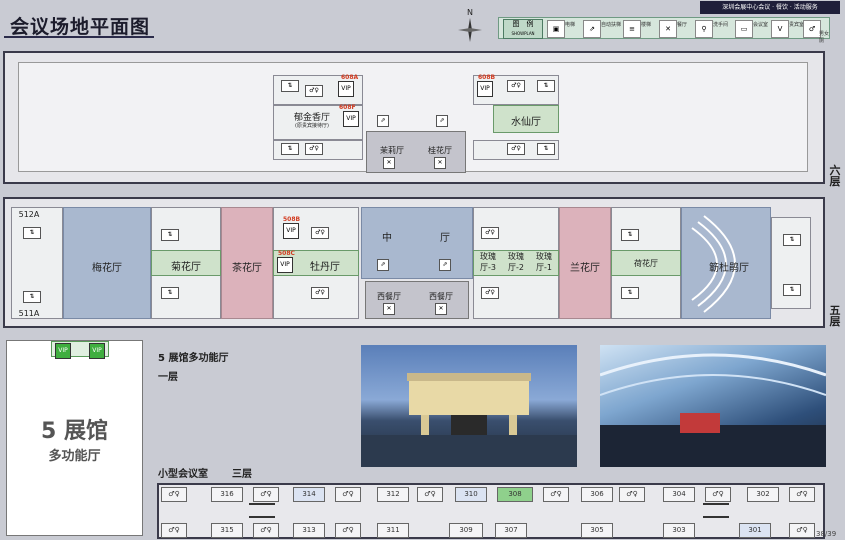  What do you see at coordinates (471, 494) in the screenshot?
I see `meeting-room-310: 310` at bounding box center [471, 494].